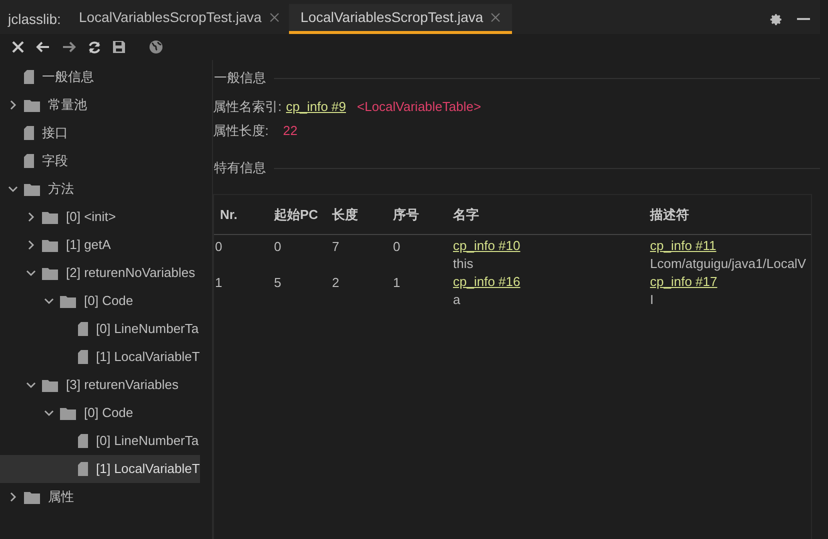 This screenshot has width=828, height=539. What do you see at coordinates (100, 217) in the screenshot?
I see `tree-item: [0] <init>` at bounding box center [100, 217].